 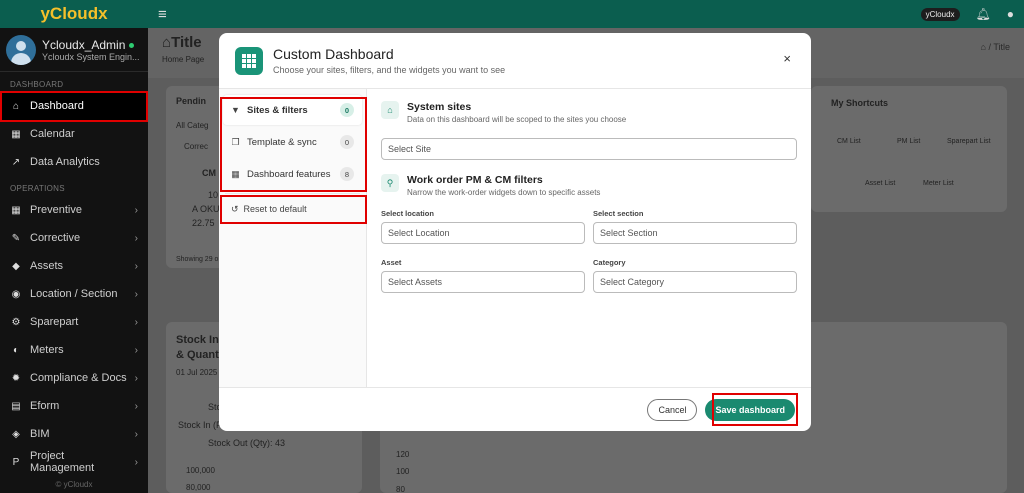 I want to click on dashboard-grid-icon, so click(x=249, y=60).